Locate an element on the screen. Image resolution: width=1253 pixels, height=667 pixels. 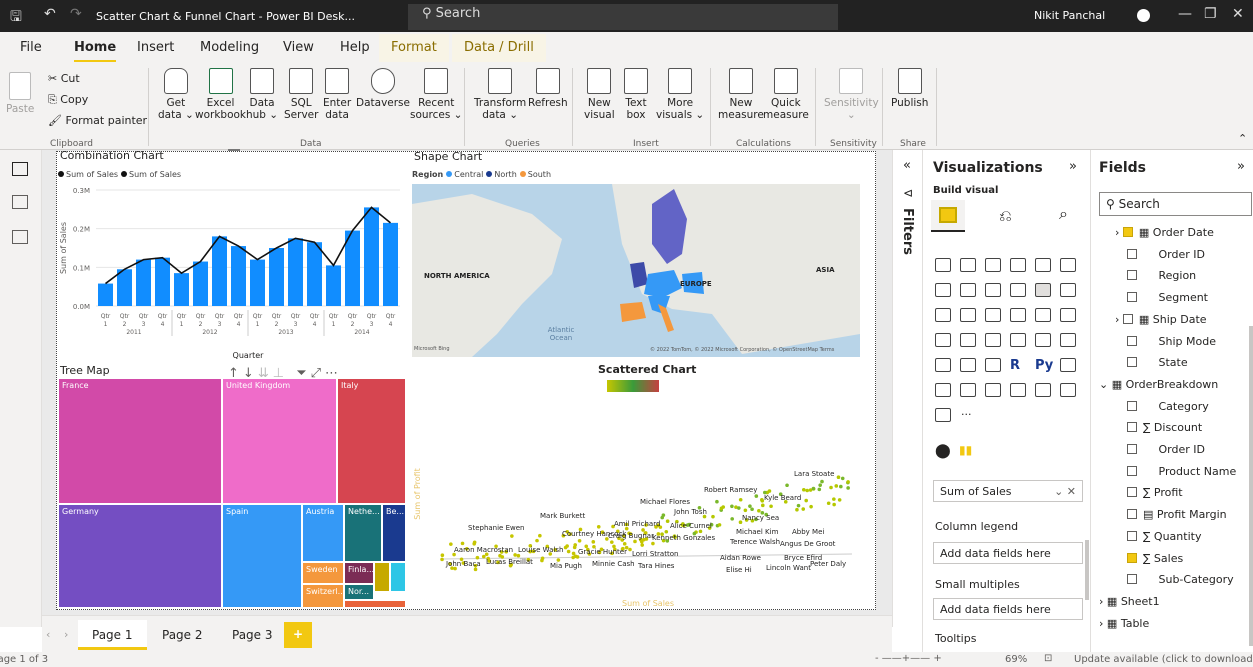
chevron-right-icon: › is located at coordinates (1119, 232).